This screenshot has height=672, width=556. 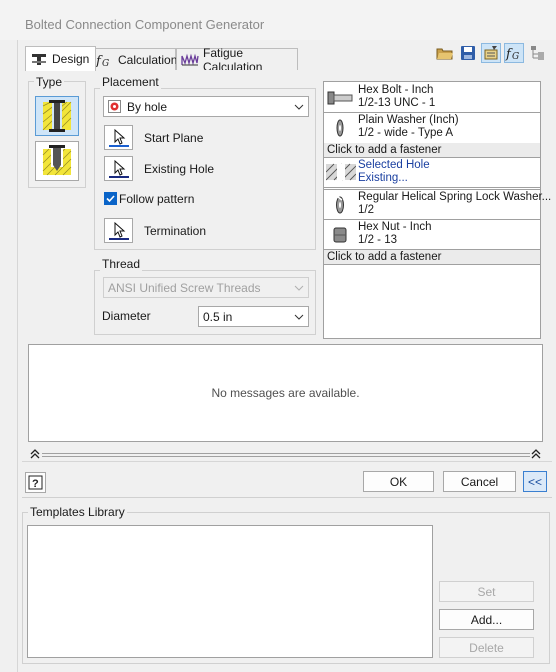 I want to click on thread-type-select: ANSI Unified Screw Threads, so click(x=206, y=287).